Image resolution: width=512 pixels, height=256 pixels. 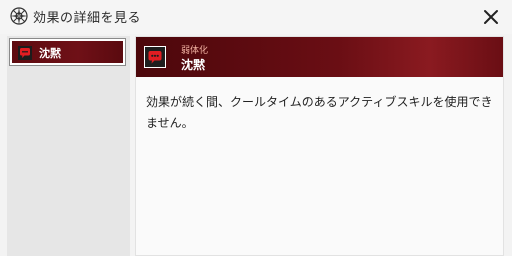 I want to click on effect-header: 弱体化 沈黙, so click(x=319, y=57).